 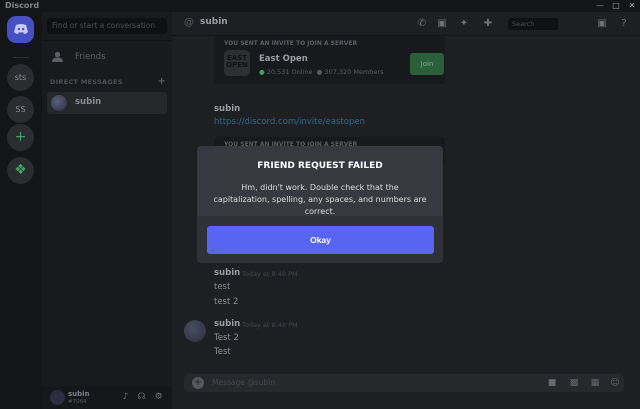 I want to click on dialog-footer: Okay, so click(x=320, y=239).